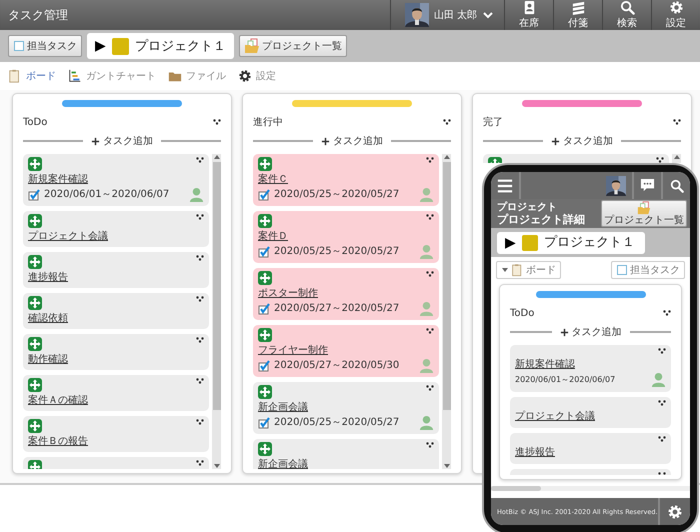 This screenshot has height=532, width=700. Describe the element at coordinates (32, 76) in the screenshot. I see `board-tab: ボード` at that location.